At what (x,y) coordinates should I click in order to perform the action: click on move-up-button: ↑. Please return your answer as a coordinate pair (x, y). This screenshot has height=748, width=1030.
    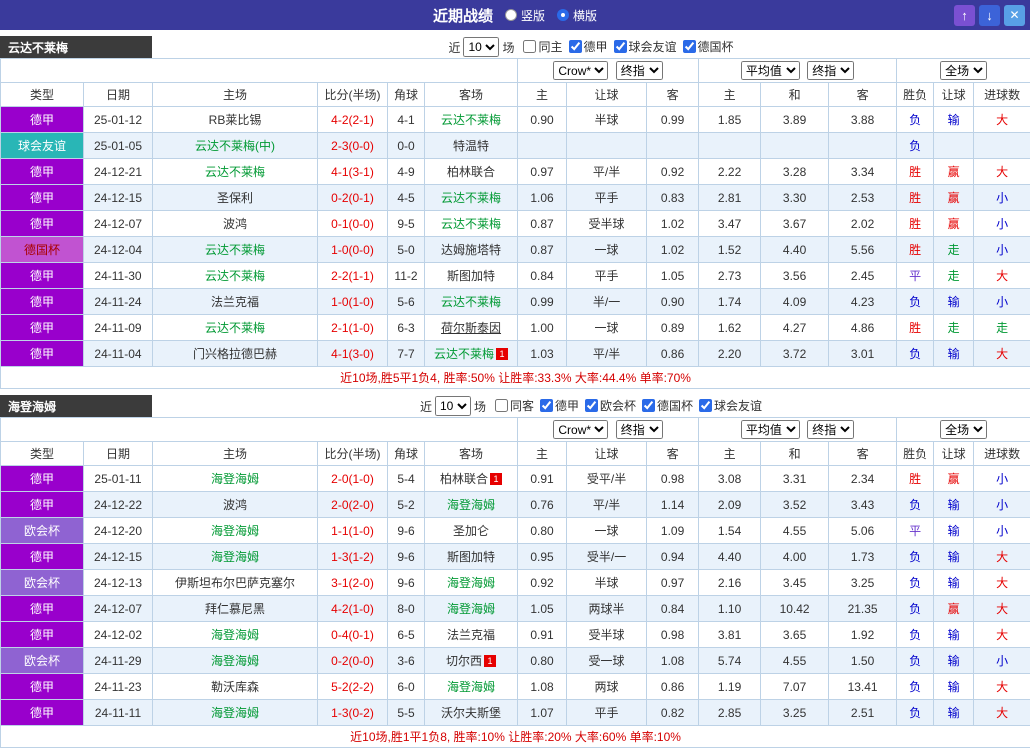
    Looking at the image, I should click on (964, 15).